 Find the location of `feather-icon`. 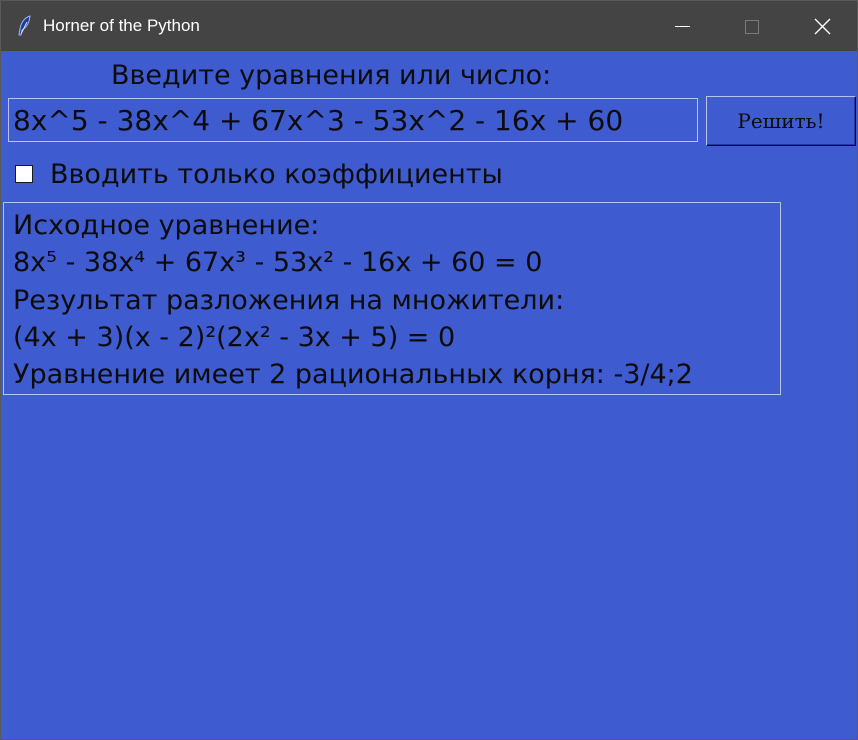

feather-icon is located at coordinates (25, 26).